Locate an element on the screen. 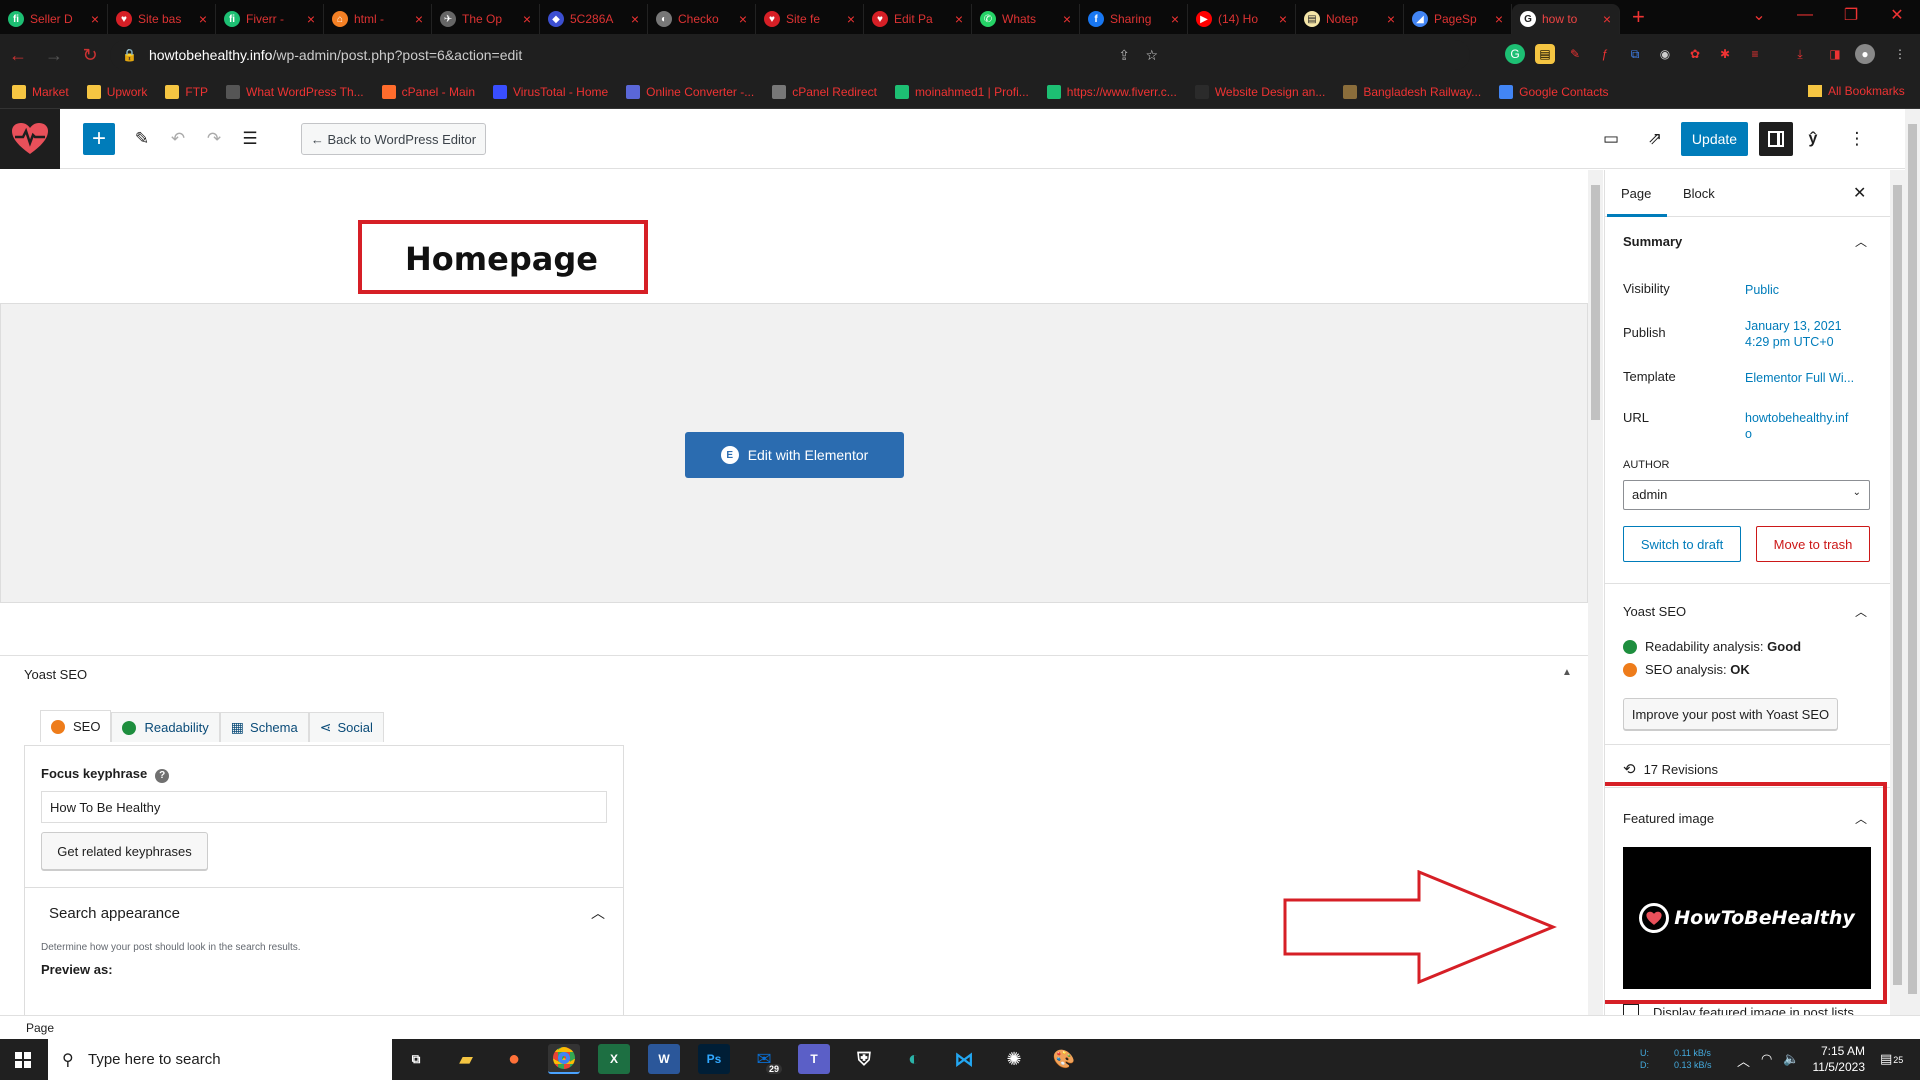  back-arrow-icon: ← is located at coordinates (18, 55).